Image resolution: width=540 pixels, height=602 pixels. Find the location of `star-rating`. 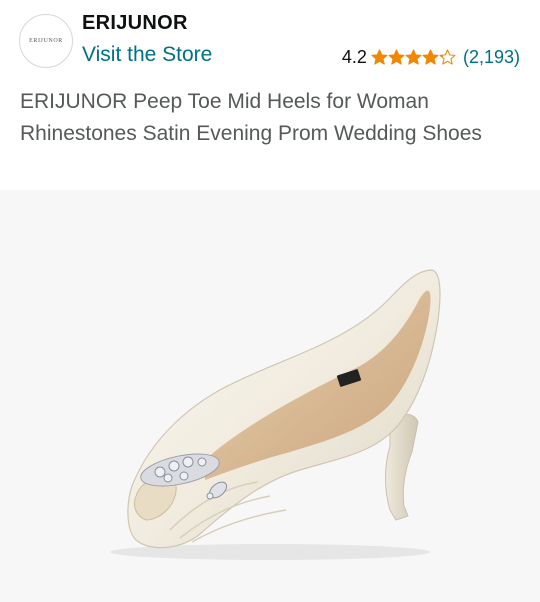

star-rating is located at coordinates (413, 57).